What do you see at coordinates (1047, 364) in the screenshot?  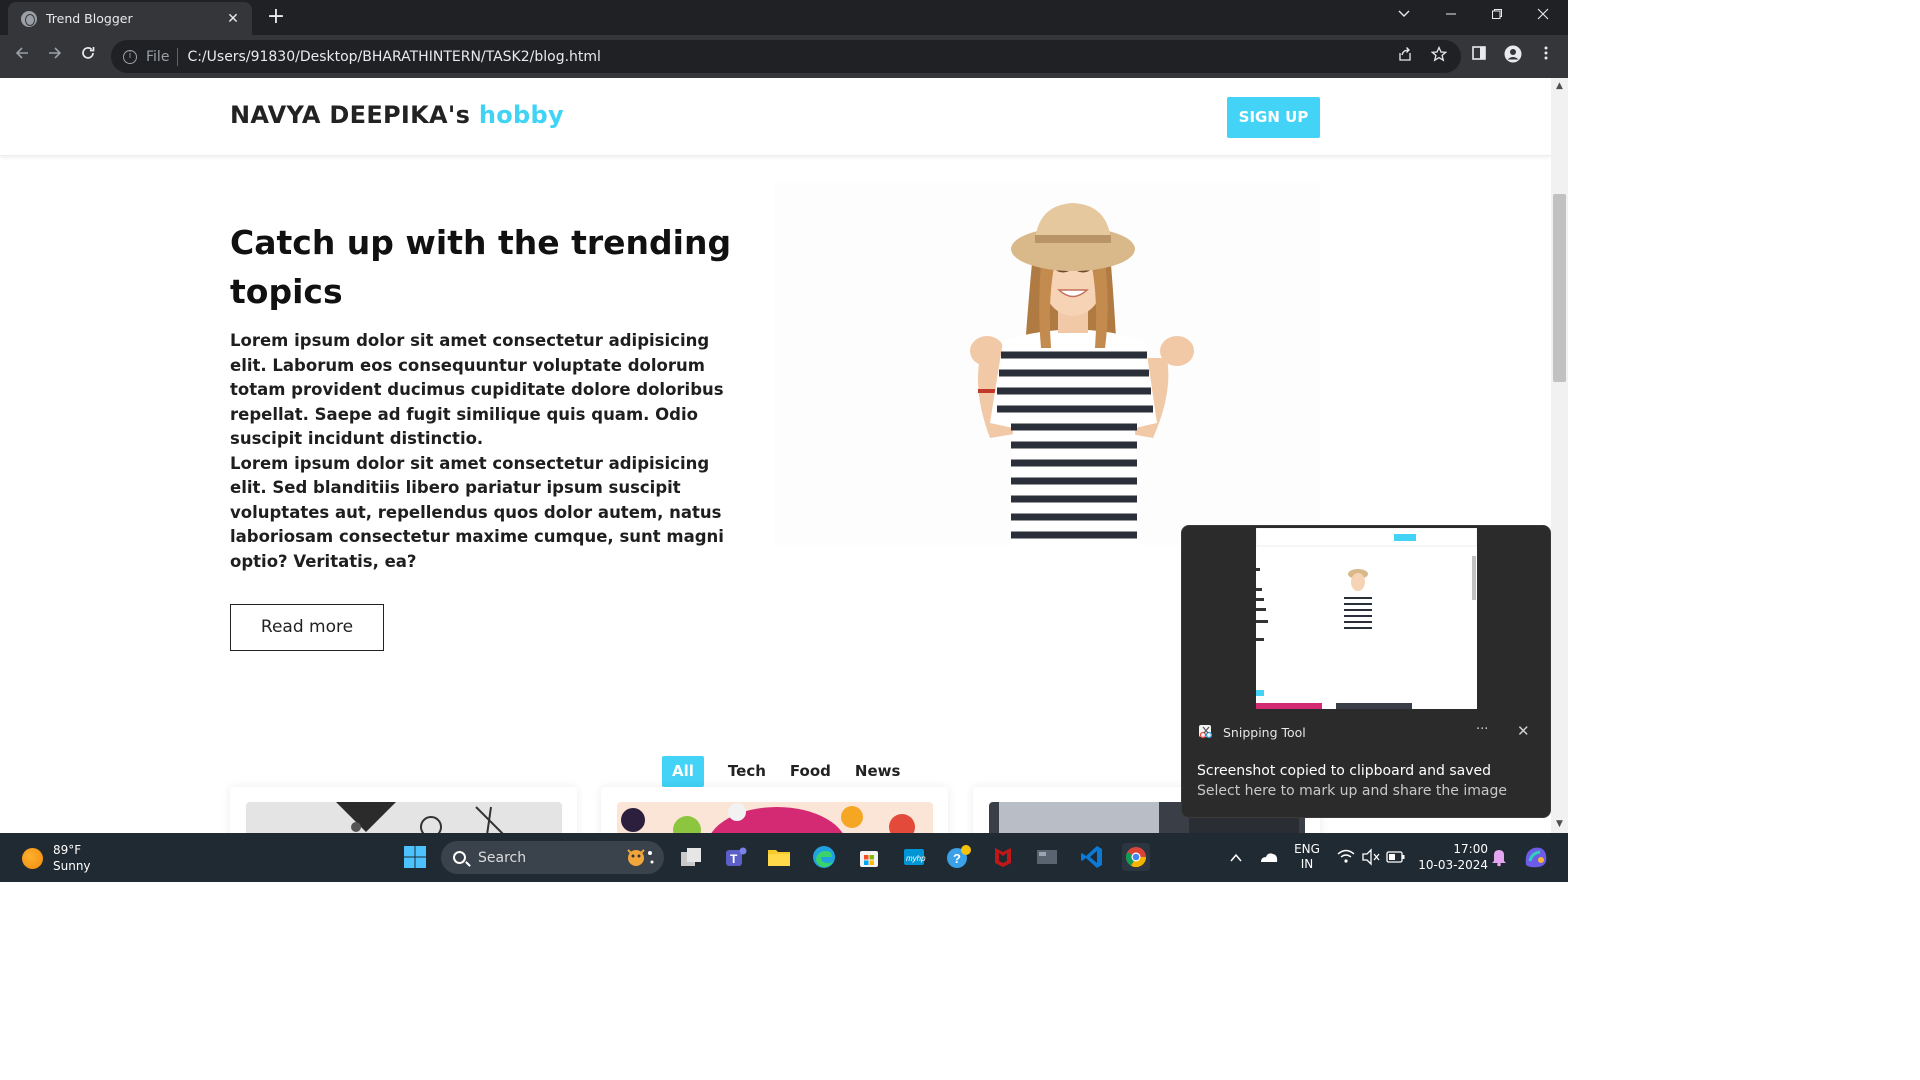 I see `hero-image` at bounding box center [1047, 364].